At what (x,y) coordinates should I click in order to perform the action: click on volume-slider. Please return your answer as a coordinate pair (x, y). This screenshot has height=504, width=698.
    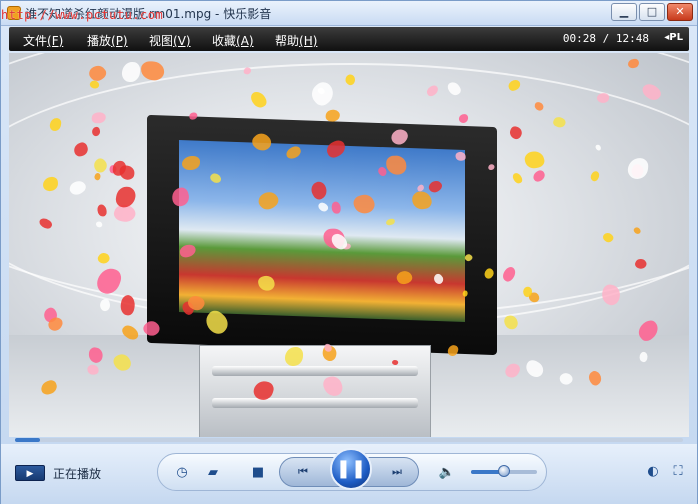
    Looking at the image, I should click on (504, 471).